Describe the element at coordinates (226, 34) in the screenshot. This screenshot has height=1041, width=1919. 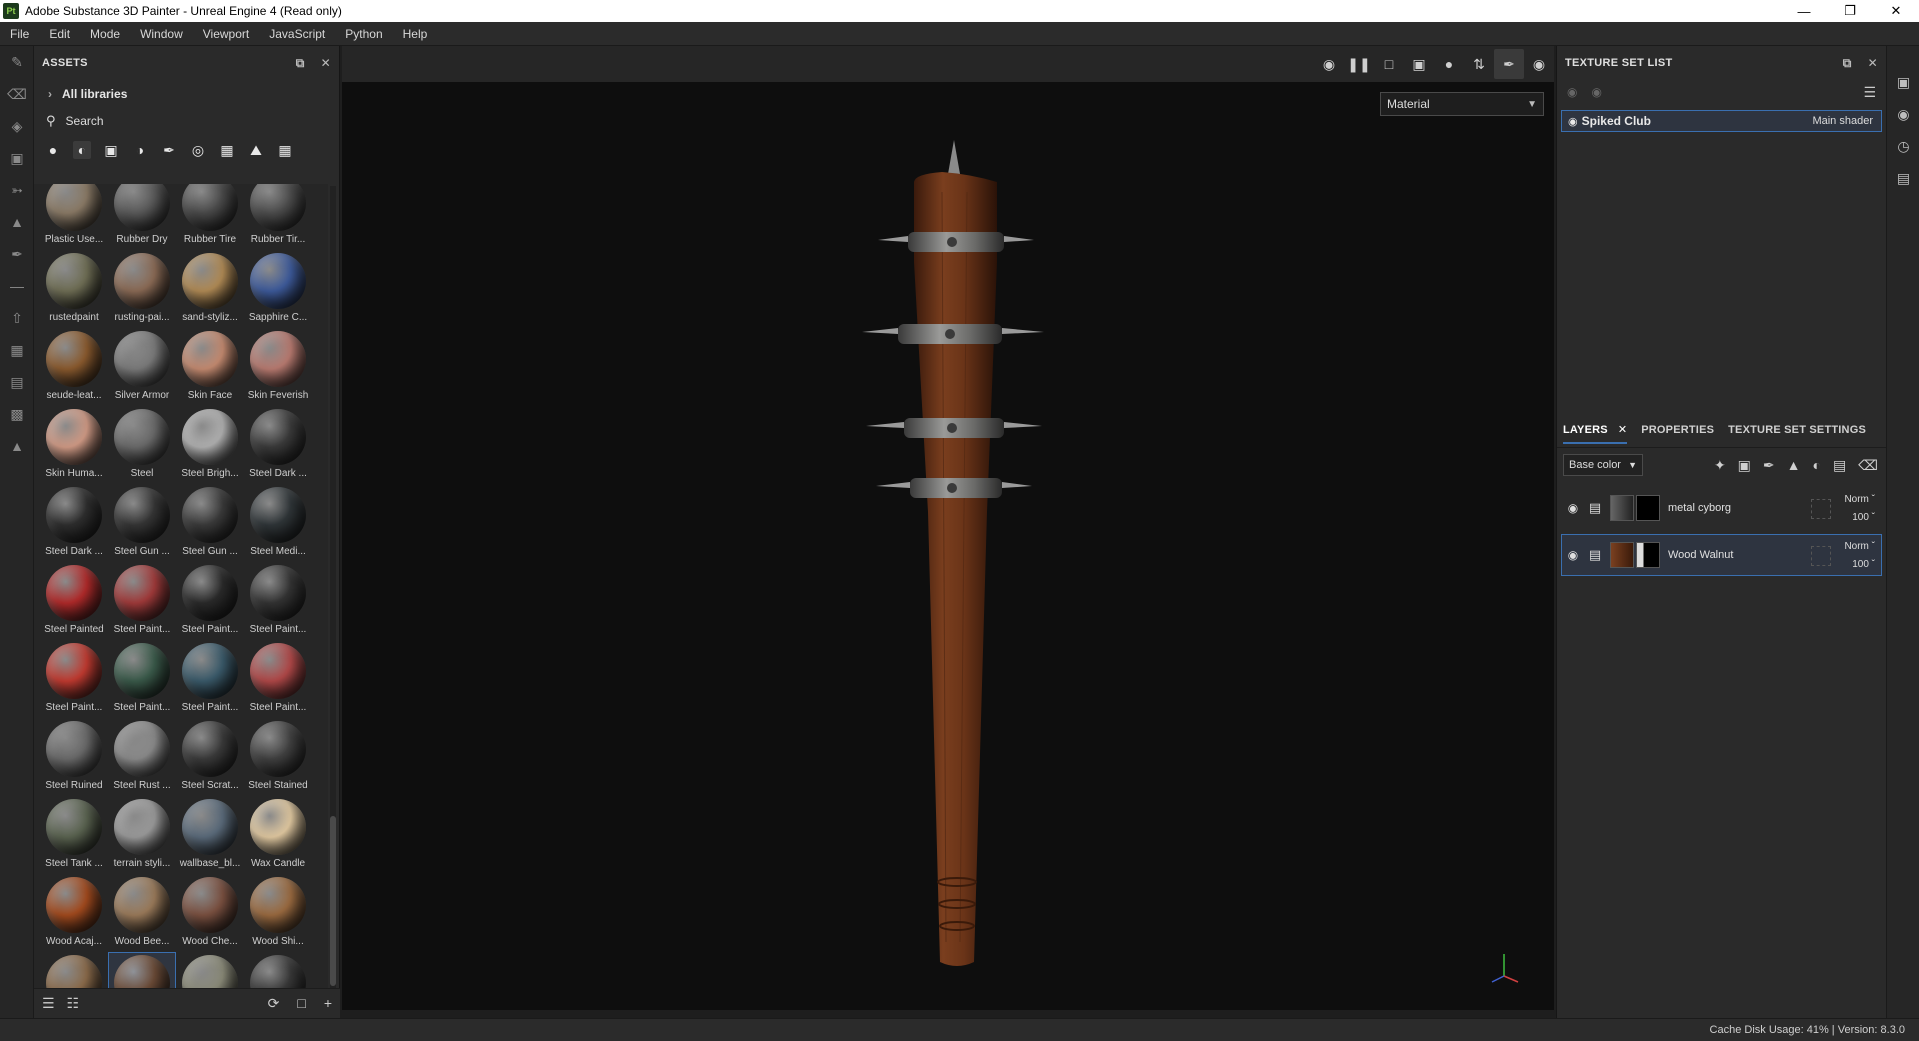
I see `menu-viewport: Viewport` at that location.